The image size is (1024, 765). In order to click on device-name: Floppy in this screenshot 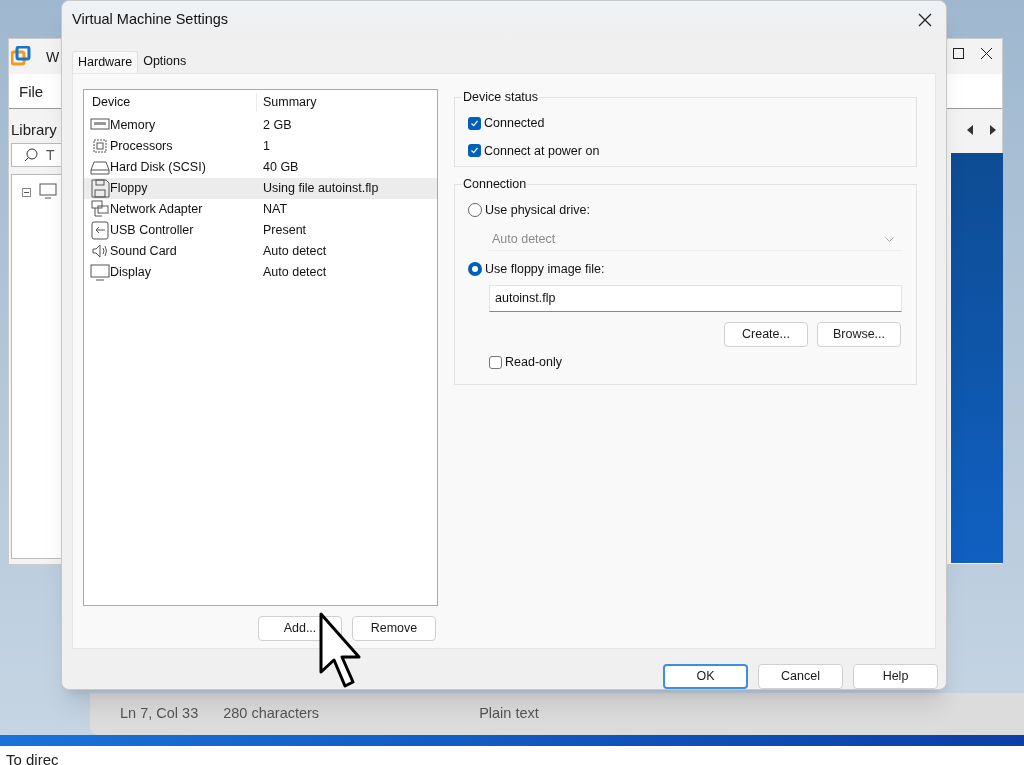, I will do `click(129, 188)`.